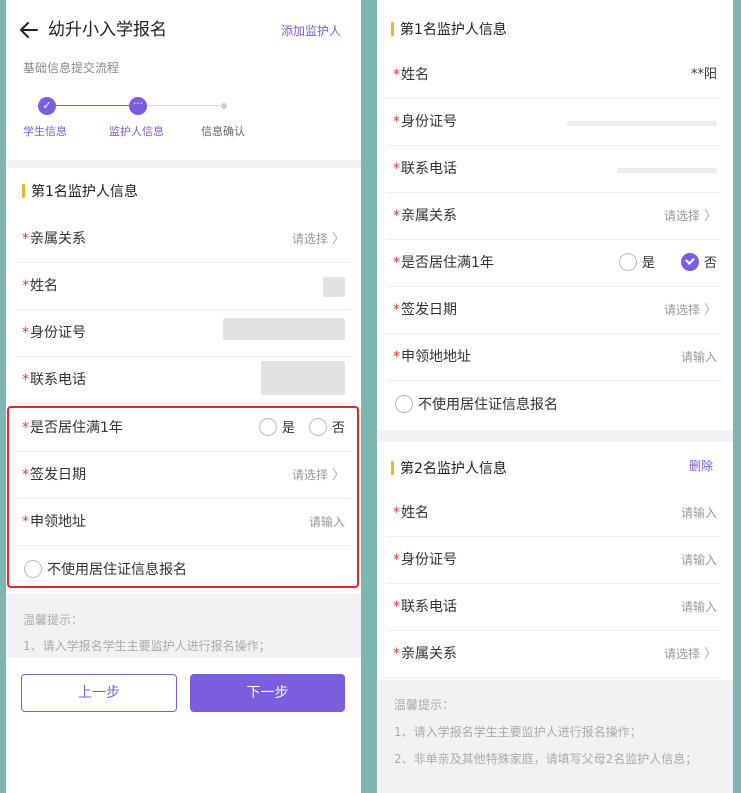 The width and height of the screenshot is (741, 793). Describe the element at coordinates (185, 105) in the screenshot. I see `step-line-pending` at that location.